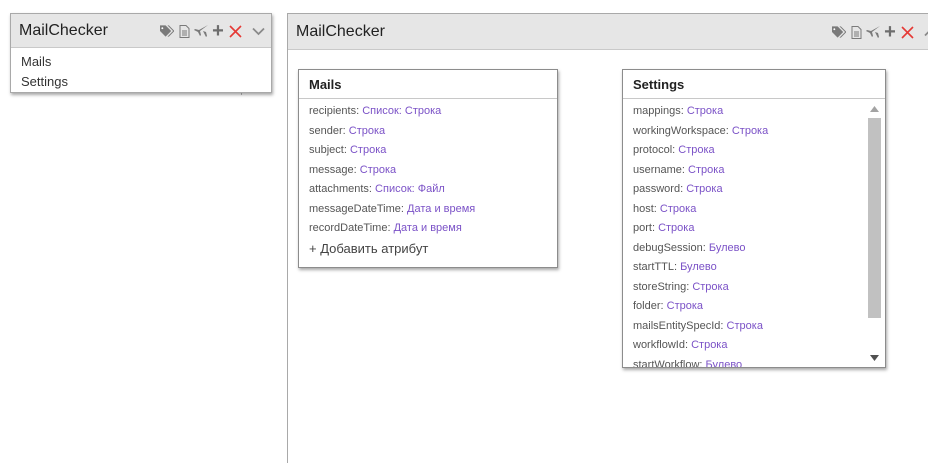 This screenshot has width=928, height=463. I want to click on attribute-row: startTTL: Булево, so click(759, 268).